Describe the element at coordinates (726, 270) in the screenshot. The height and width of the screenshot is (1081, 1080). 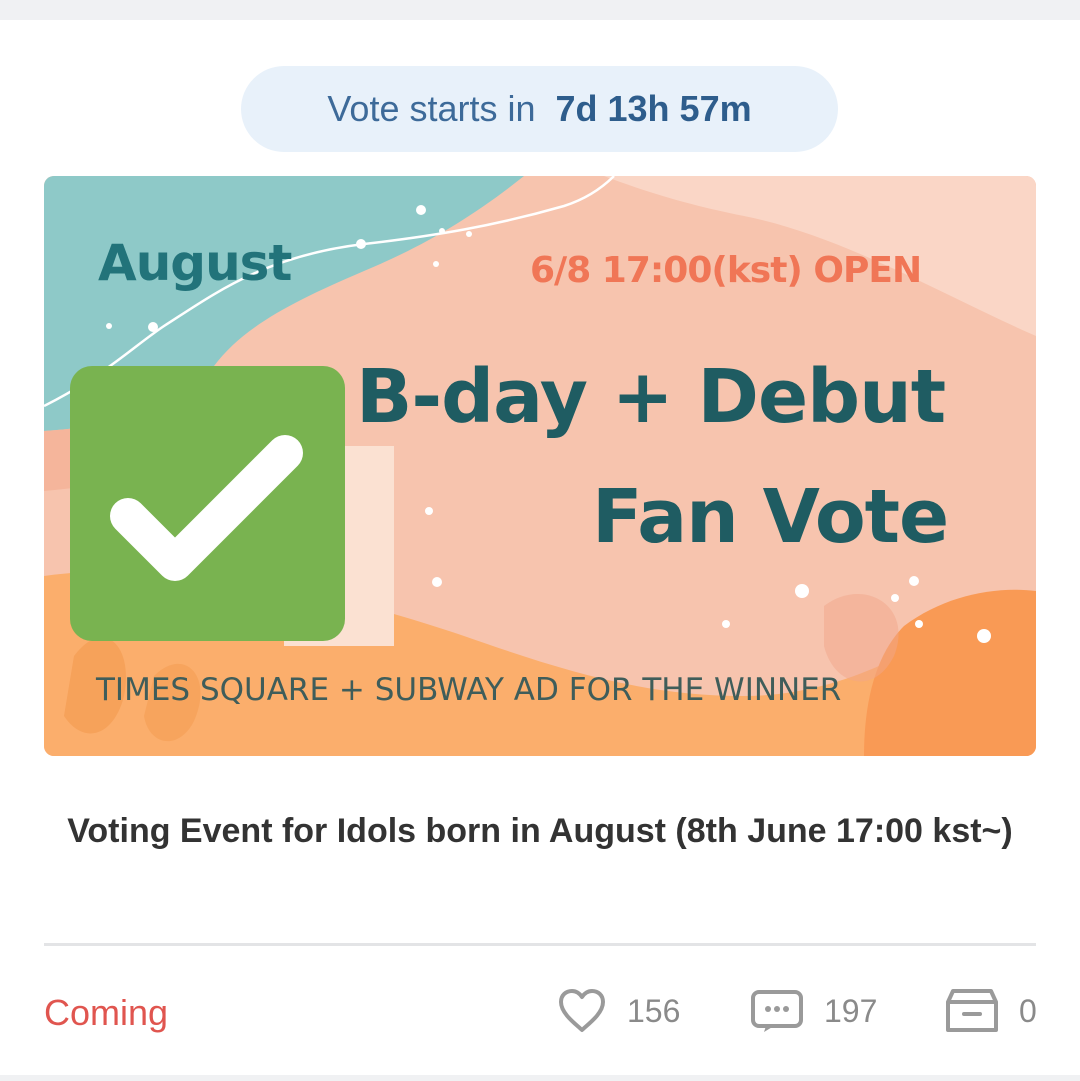
I see `banner-open-time: 6/8 17:00(kst) OPEN` at that location.